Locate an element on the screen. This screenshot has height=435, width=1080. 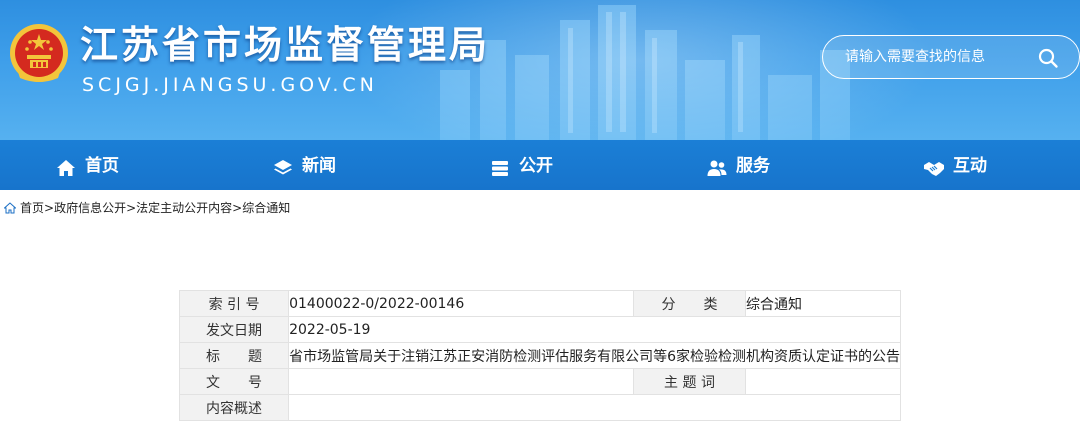
nav-item-public: 公开 is located at coordinates (521, 165).